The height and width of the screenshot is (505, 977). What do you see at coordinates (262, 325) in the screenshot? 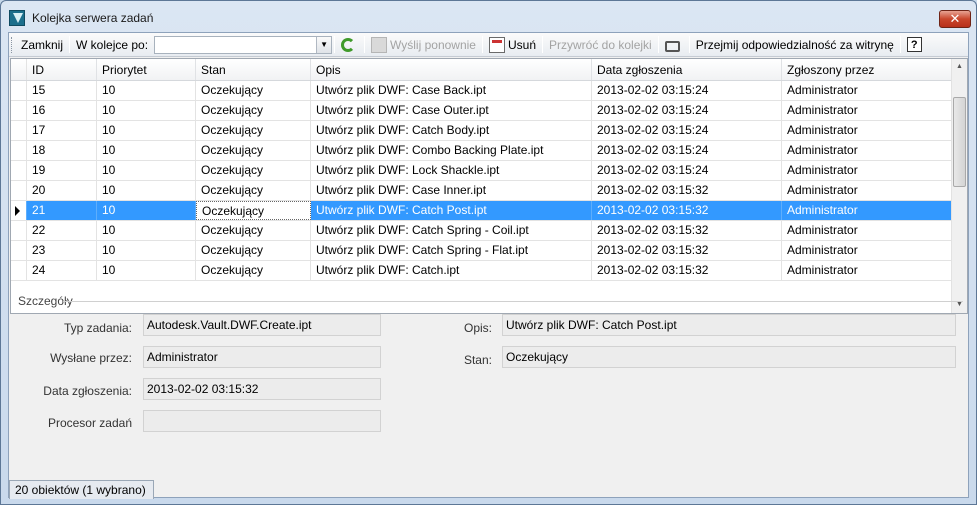
I see `job-type-field: Autodesk.Vault.DWF.Create.ipt` at bounding box center [262, 325].